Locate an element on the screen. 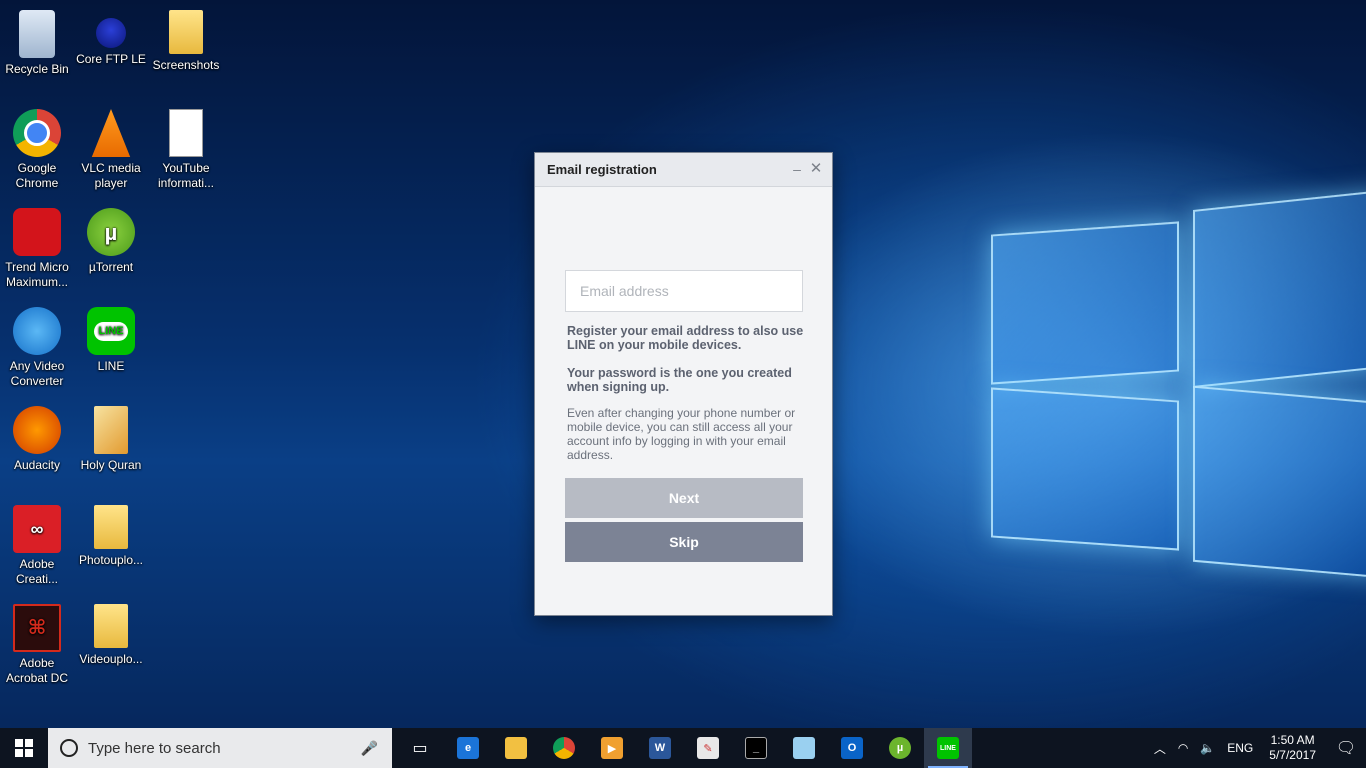 The height and width of the screenshot is (768, 1366). search-placeholder: Type here to search is located at coordinates (154, 748).